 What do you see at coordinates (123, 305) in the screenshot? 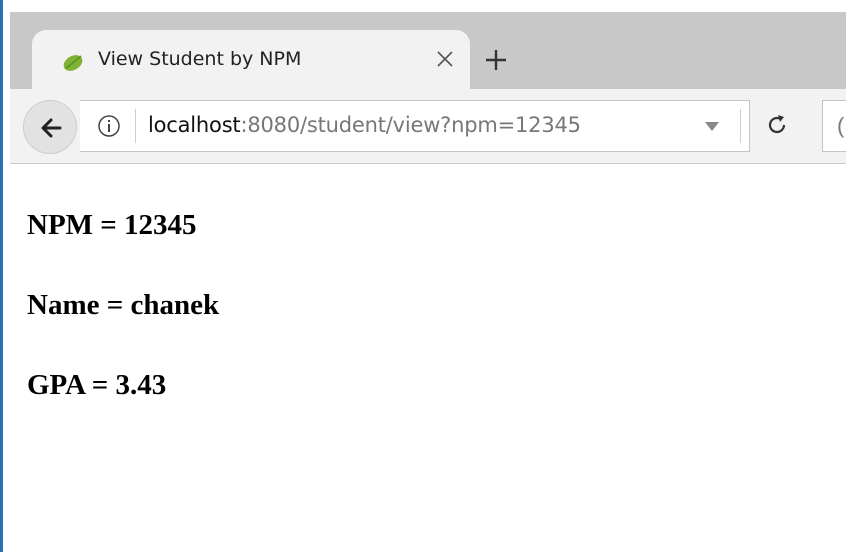
I see `name-heading: Name = chanek` at bounding box center [123, 305].